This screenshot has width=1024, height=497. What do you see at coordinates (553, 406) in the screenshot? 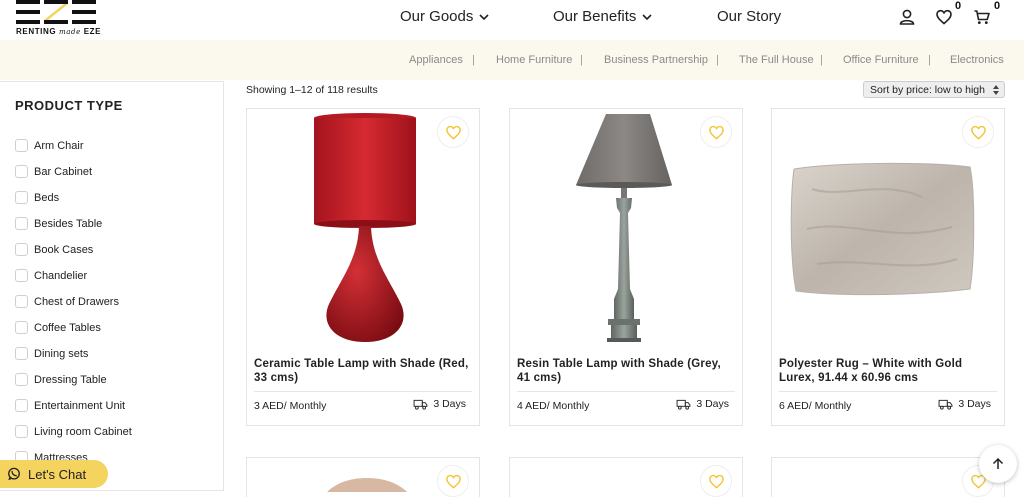
I see `product-price: 4 AED/ Monthly` at bounding box center [553, 406].